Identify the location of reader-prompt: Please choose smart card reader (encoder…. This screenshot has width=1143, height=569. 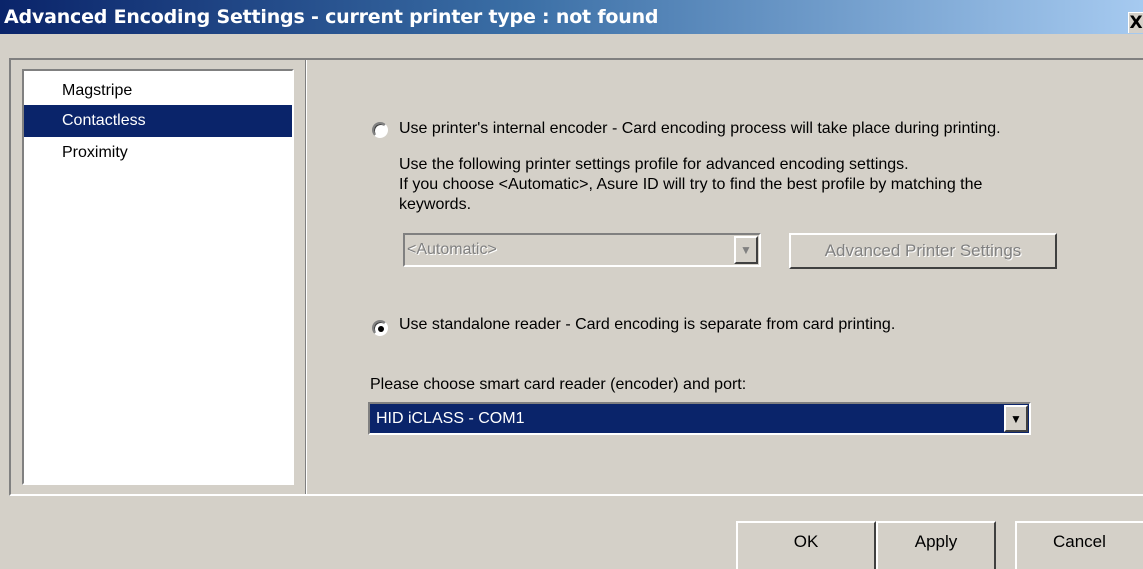
(558, 384).